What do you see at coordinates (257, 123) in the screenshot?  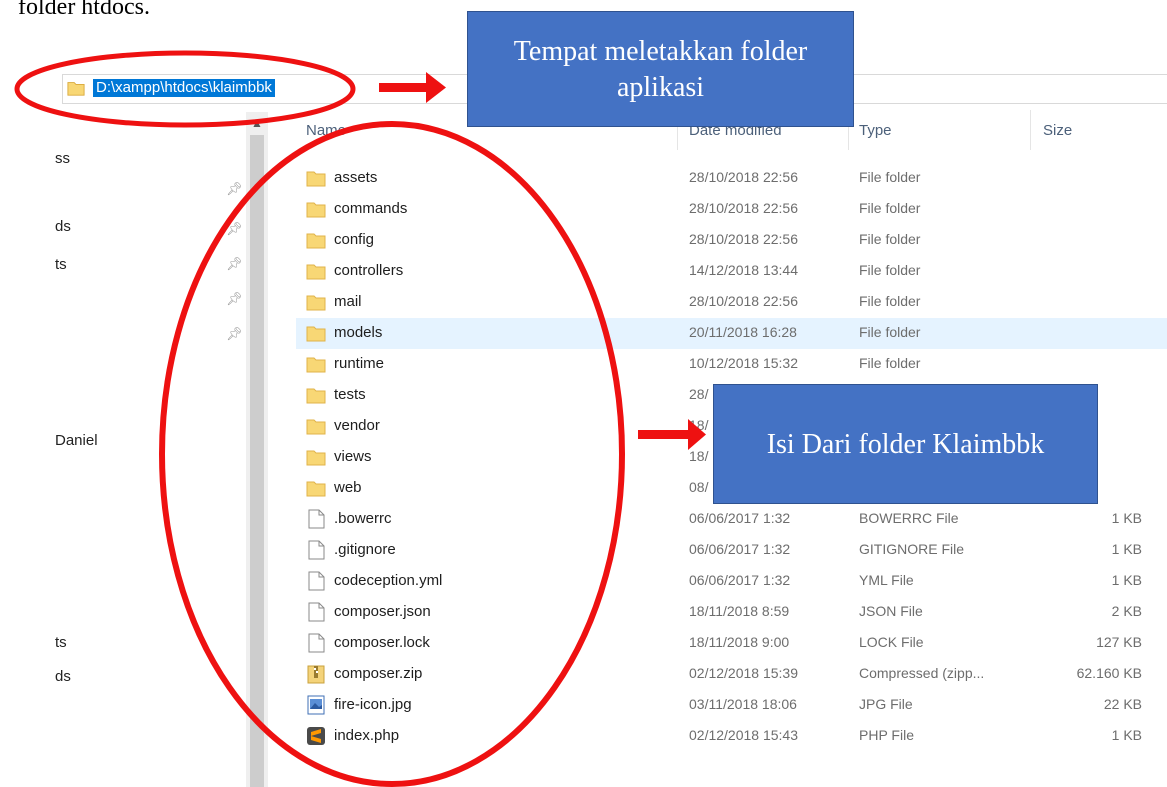 I see `scroll-up-arrow-icon: ▲` at bounding box center [257, 123].